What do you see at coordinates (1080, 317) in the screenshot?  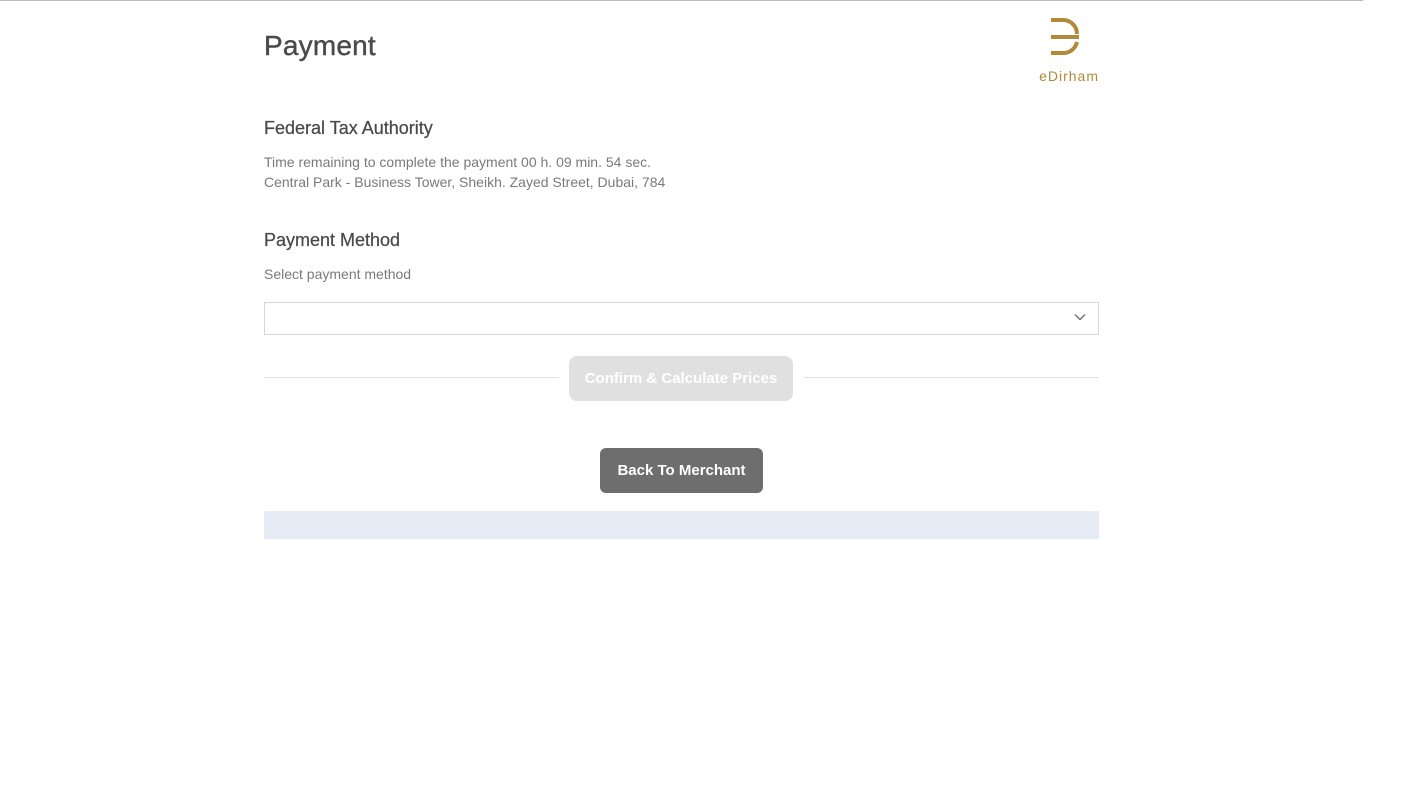 I see `chevron-down-icon` at bounding box center [1080, 317].